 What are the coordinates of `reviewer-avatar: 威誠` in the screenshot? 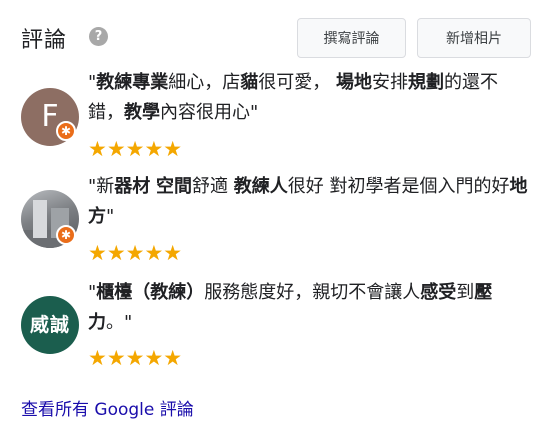 It's located at (50, 325).